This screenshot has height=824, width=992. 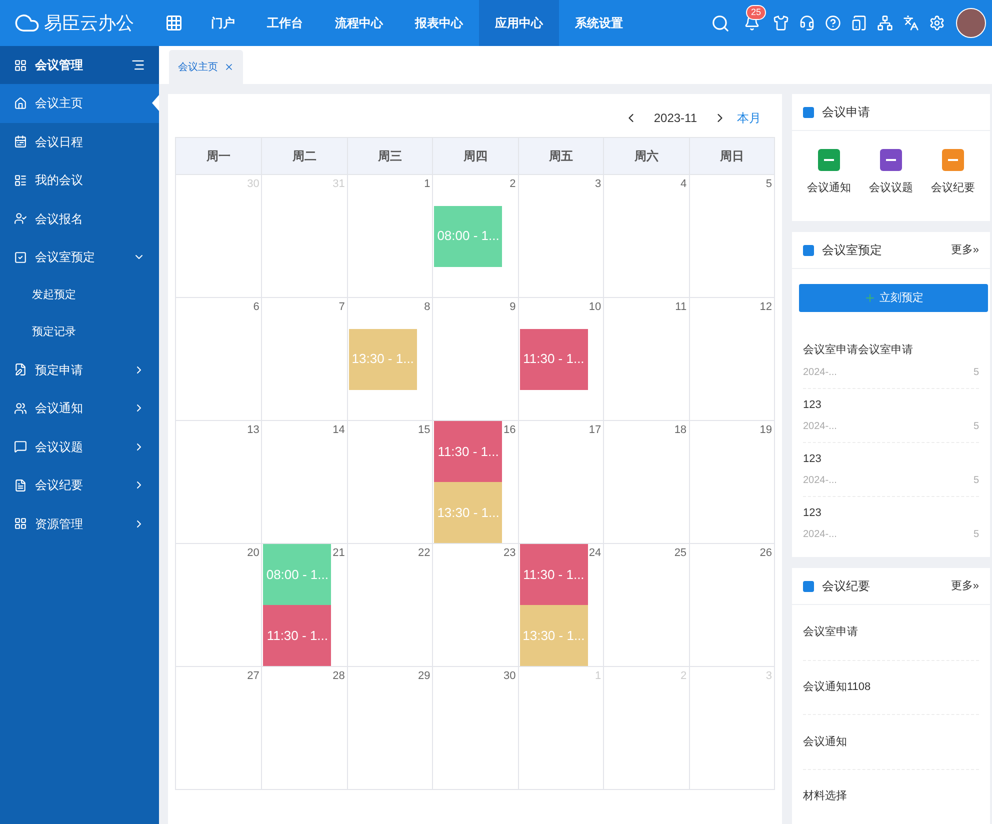 I want to click on checkbox-icon, so click(x=20, y=257).